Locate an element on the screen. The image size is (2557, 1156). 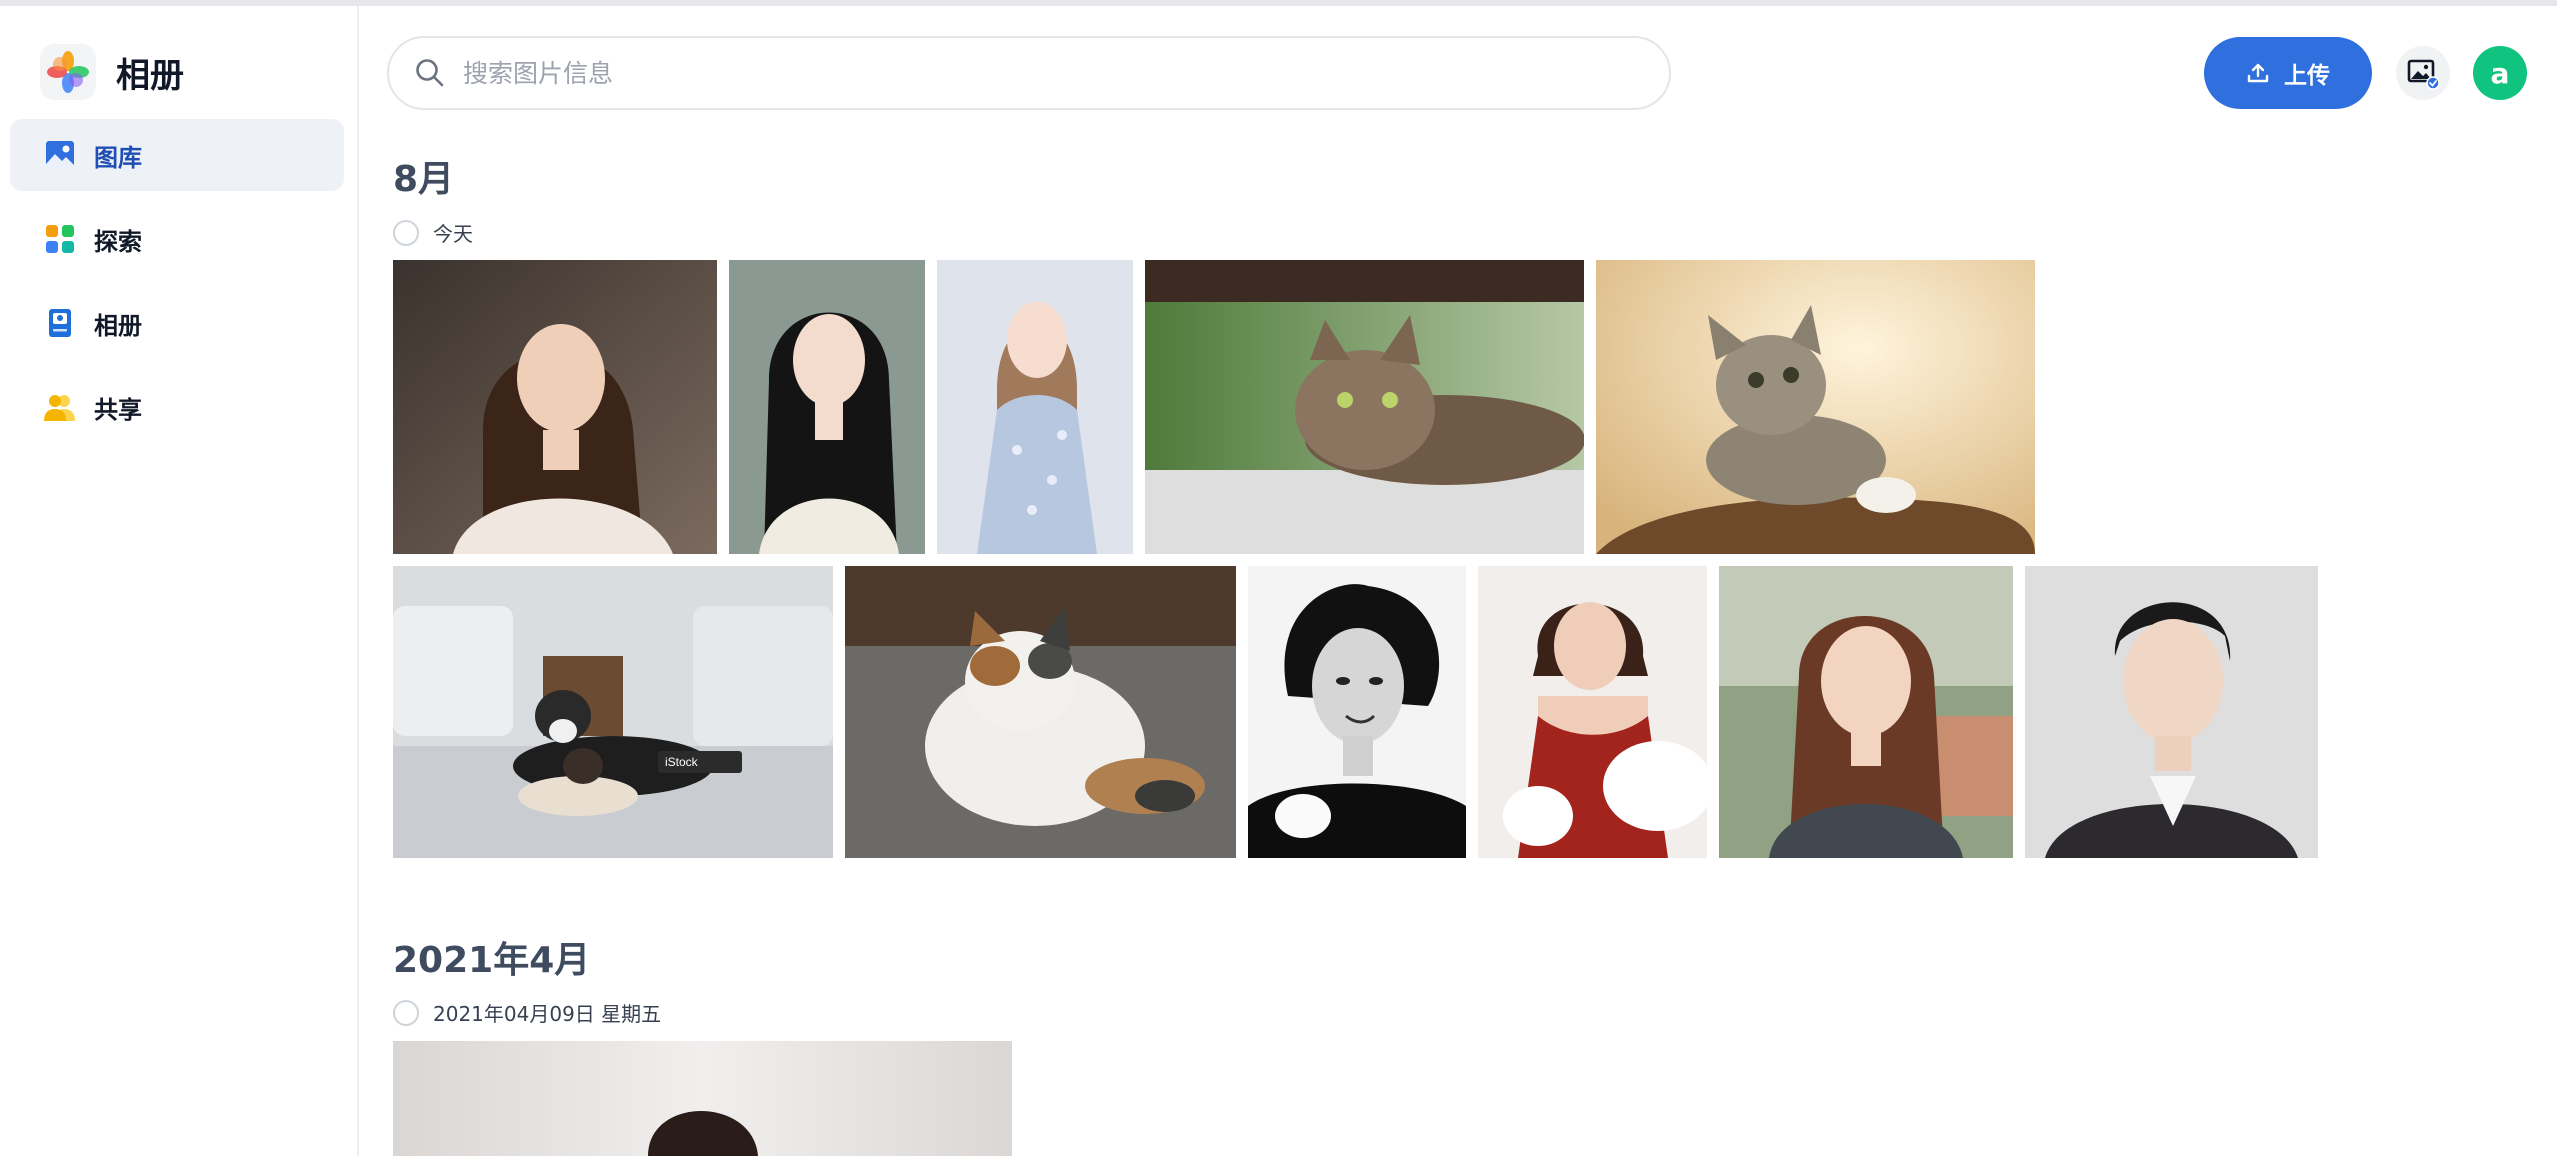
photo-woman-portrait-2021 is located at coordinates (702, 1098).